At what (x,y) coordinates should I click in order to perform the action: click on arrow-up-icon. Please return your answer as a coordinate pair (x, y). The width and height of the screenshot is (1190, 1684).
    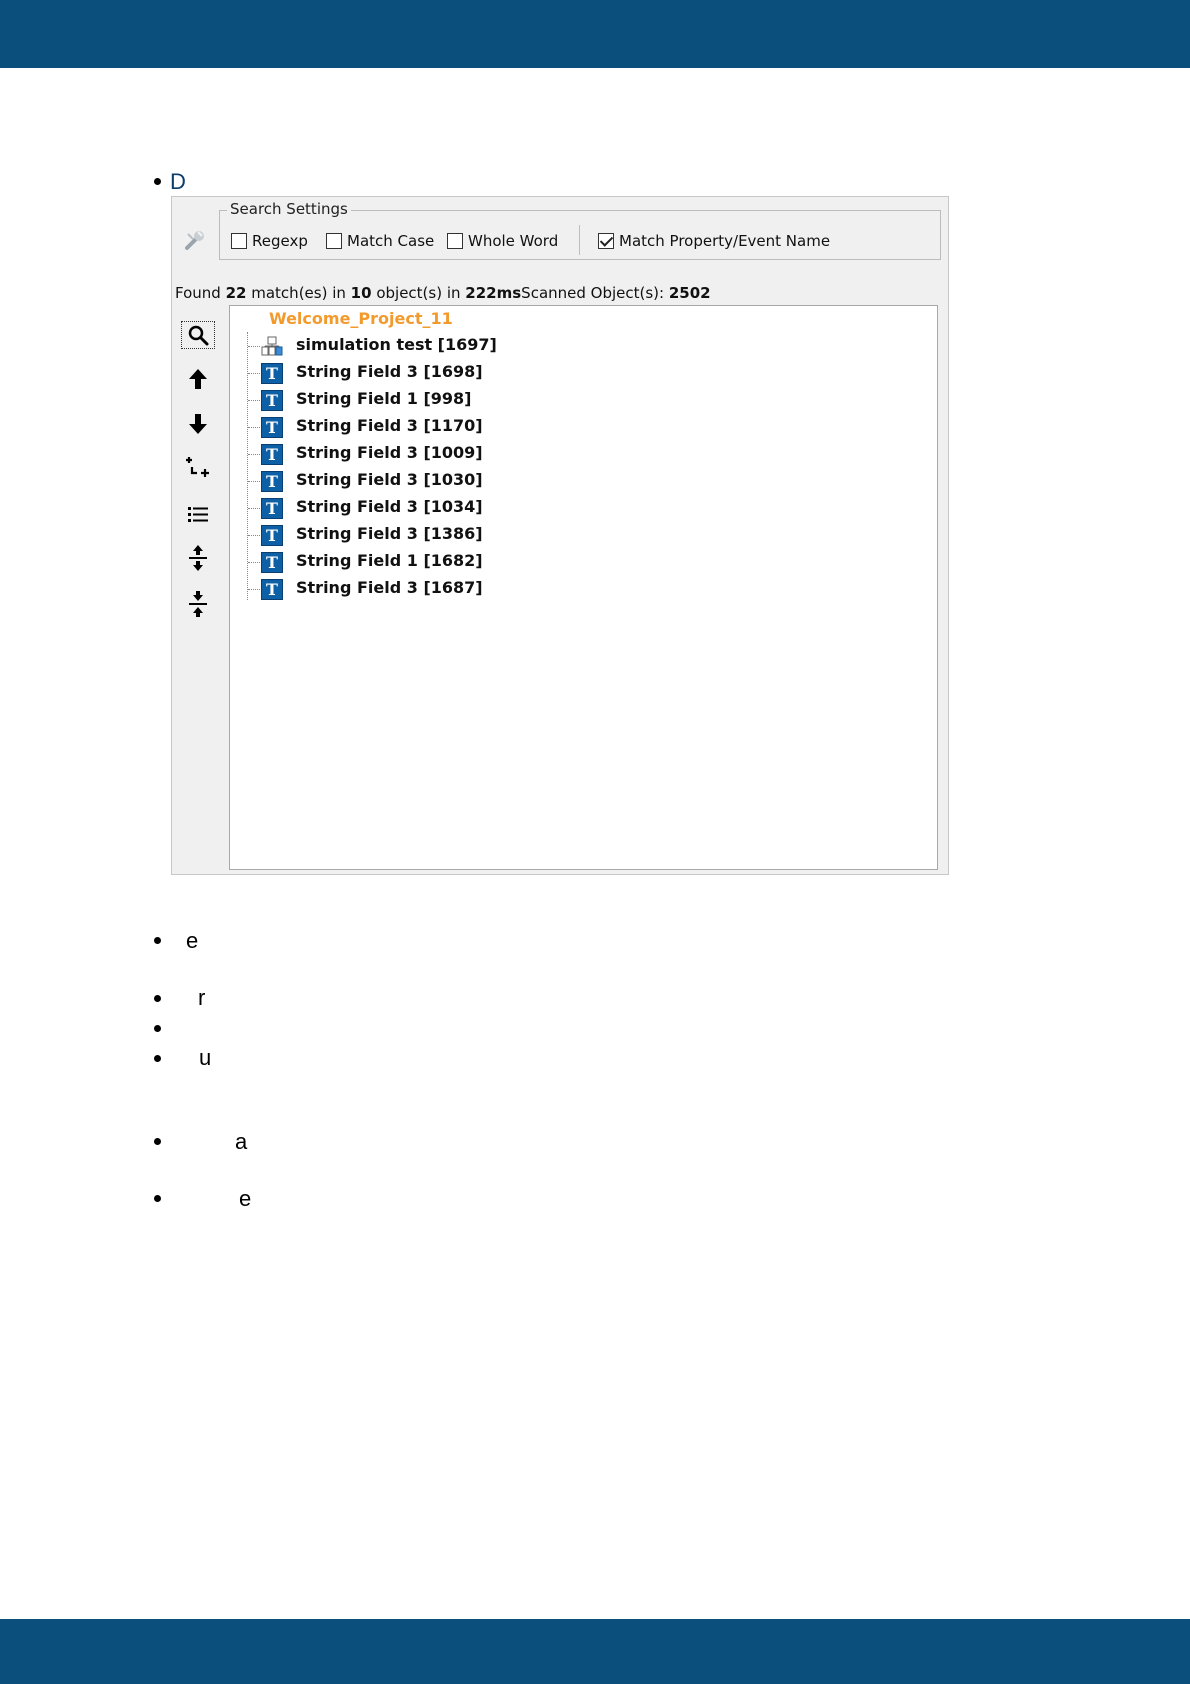
    Looking at the image, I should click on (198, 379).